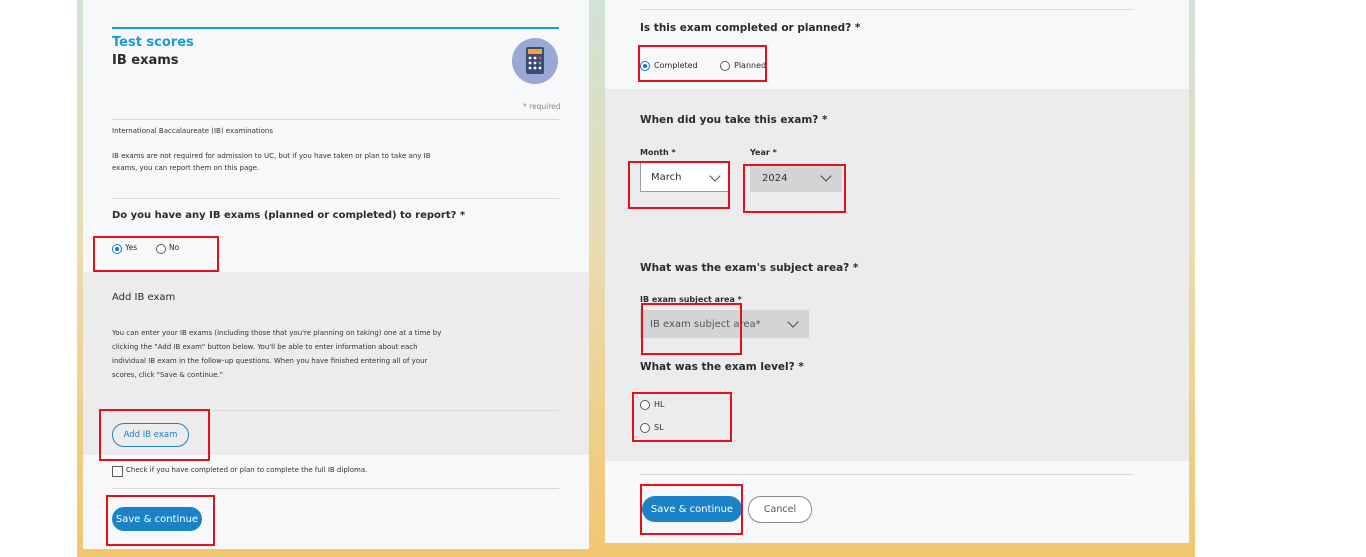  What do you see at coordinates (682, 417) in the screenshot?
I see `highlight-level` at bounding box center [682, 417].